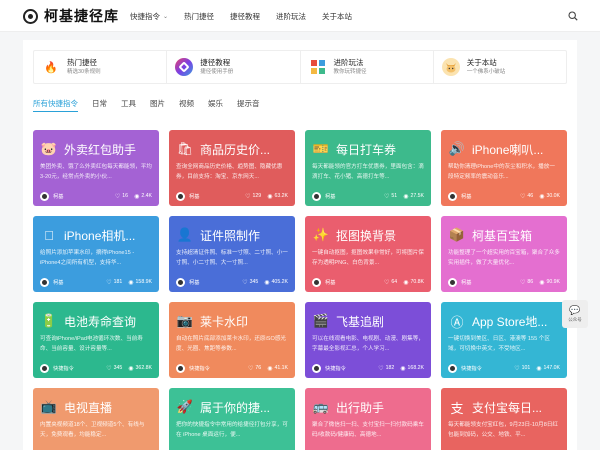 The height and width of the screenshot is (450, 600). What do you see at coordinates (128, 105) in the screenshot?
I see `tab-tools: 工具` at bounding box center [128, 105].